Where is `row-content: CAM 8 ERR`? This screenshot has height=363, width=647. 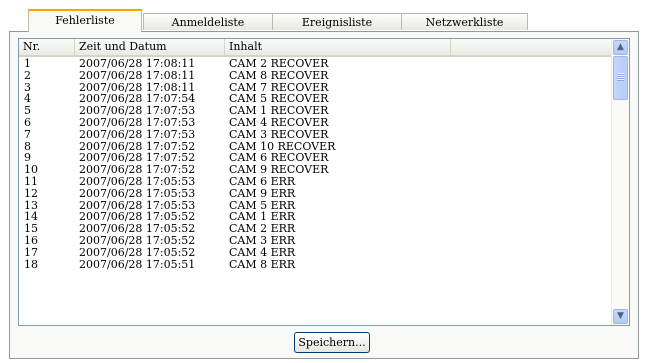
row-content: CAM 8 ERR is located at coordinates (262, 264).